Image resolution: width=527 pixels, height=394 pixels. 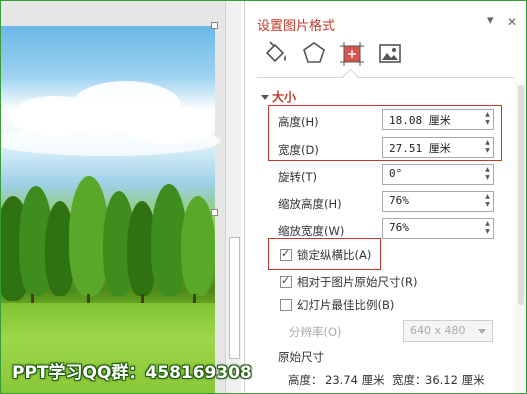 I want to click on original-size-title: 原始尺寸, so click(x=301, y=357).